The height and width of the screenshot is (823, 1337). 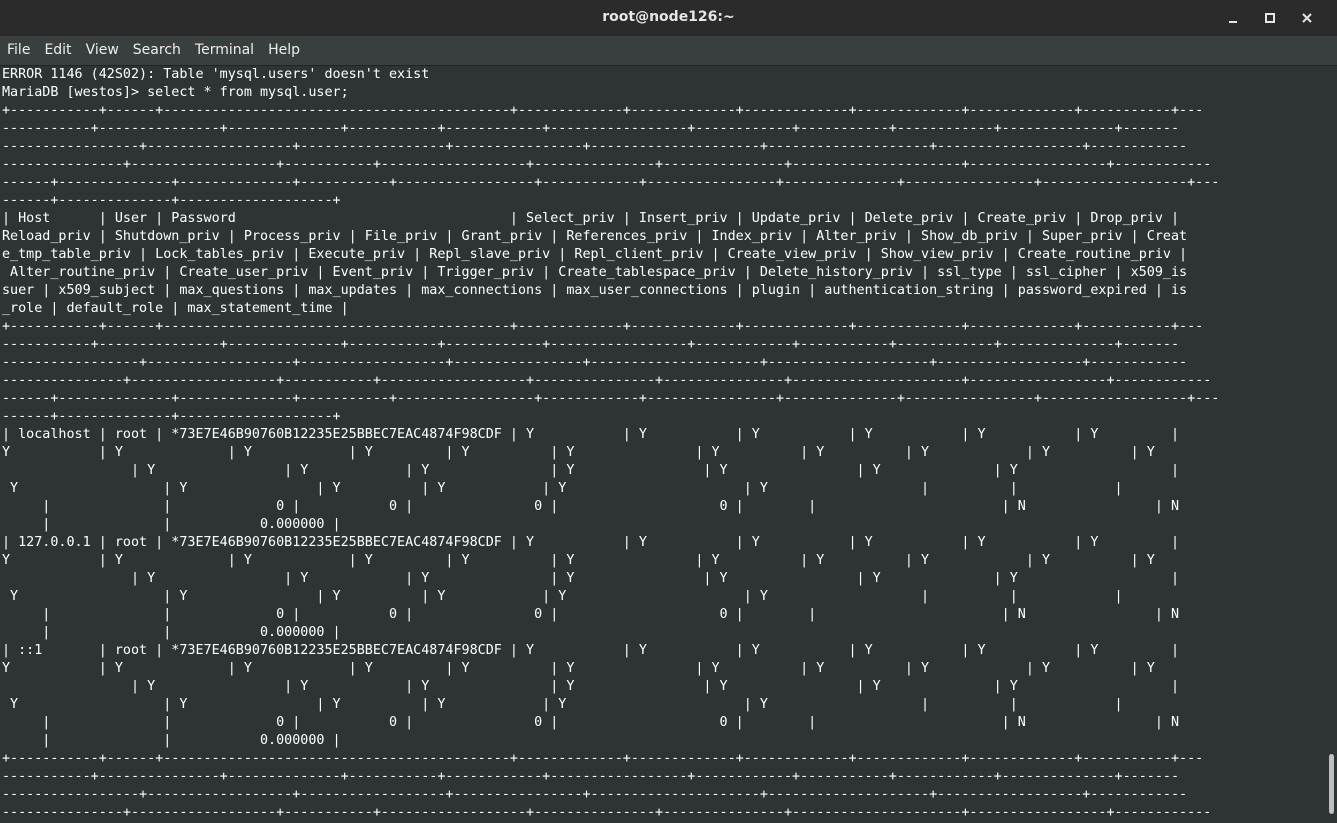 I want to click on vertical-scrollbar, so click(x=1331, y=444).